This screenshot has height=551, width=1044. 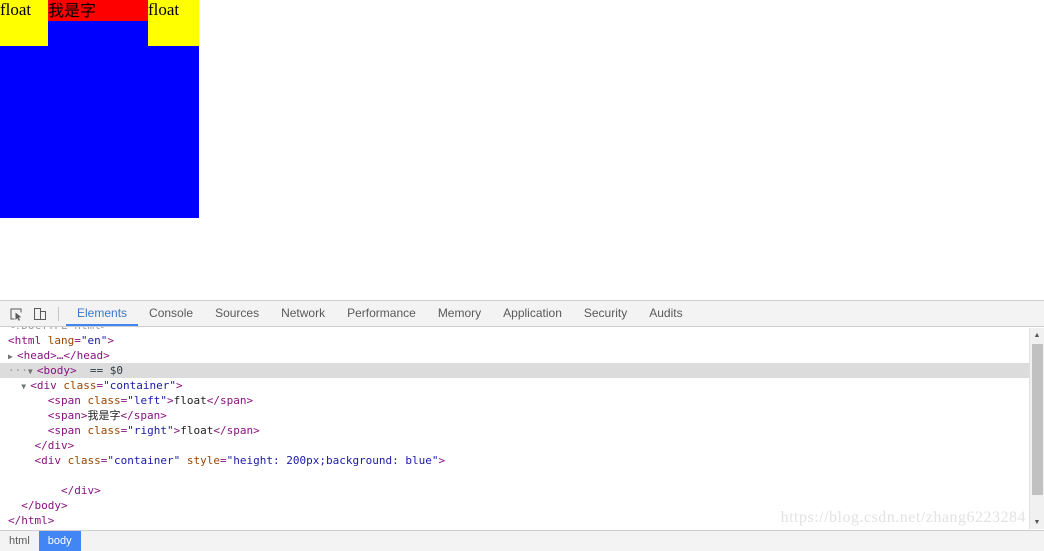 I want to click on center-text-bar: 我是字, so click(x=98, y=10).